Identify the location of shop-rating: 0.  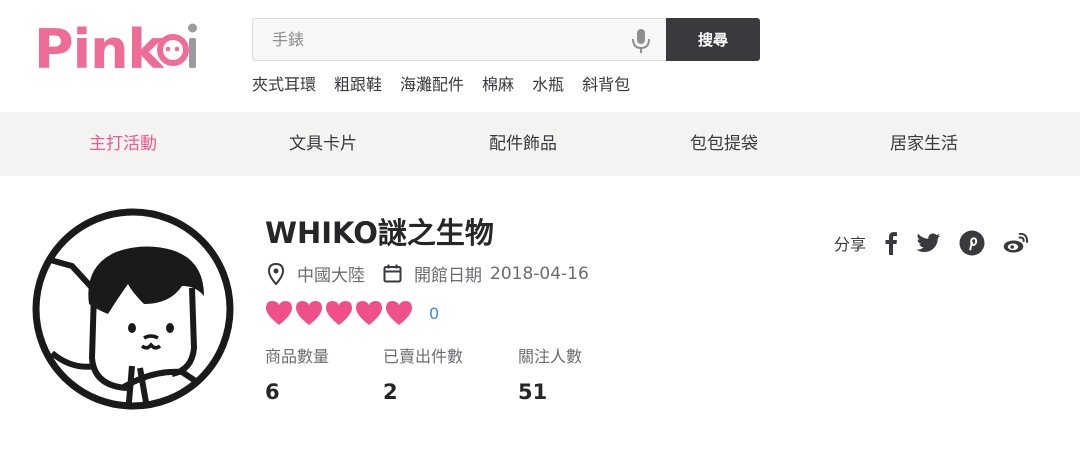
(352, 313).